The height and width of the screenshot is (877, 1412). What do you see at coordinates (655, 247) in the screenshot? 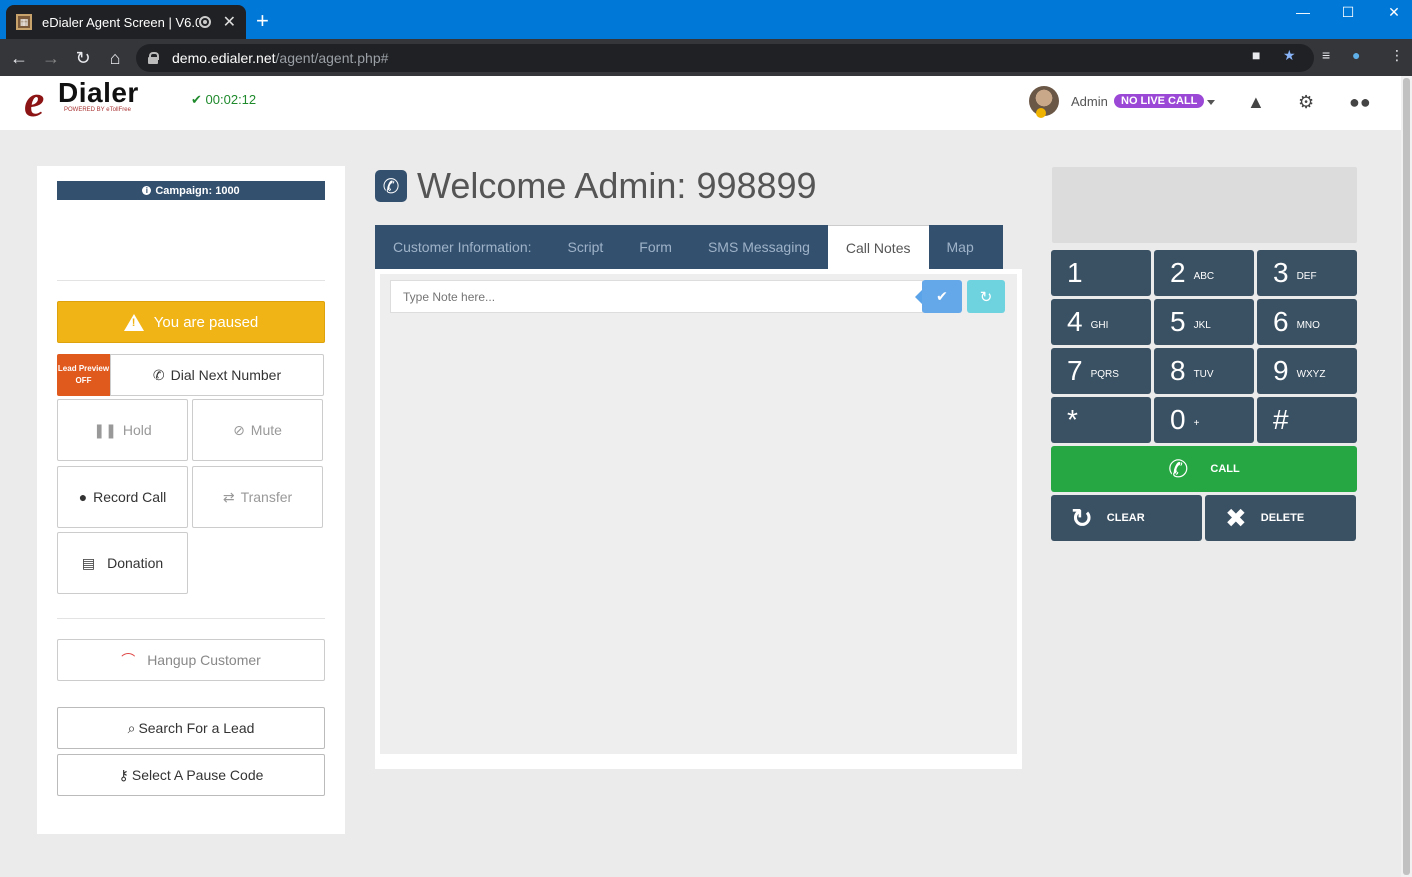
I see `tab-form: Form` at bounding box center [655, 247].